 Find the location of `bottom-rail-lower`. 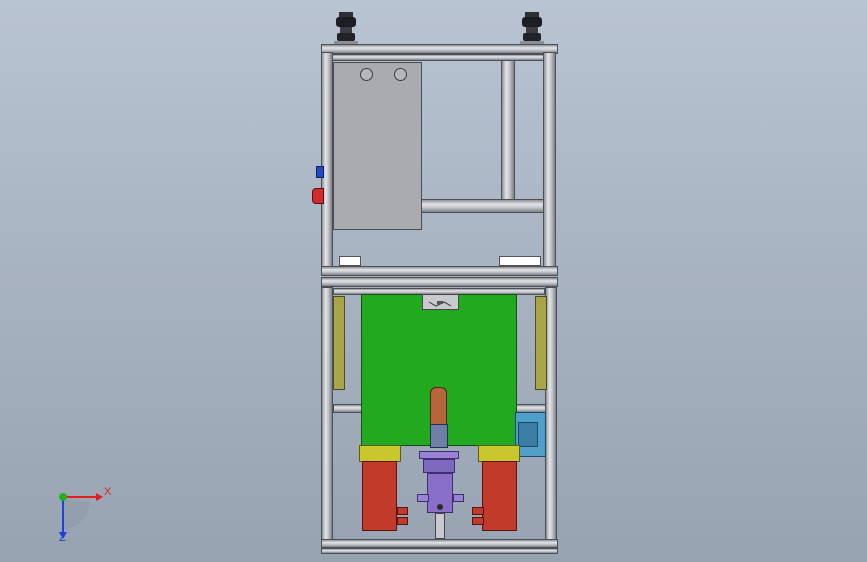

bottom-rail-lower is located at coordinates (439, 551).